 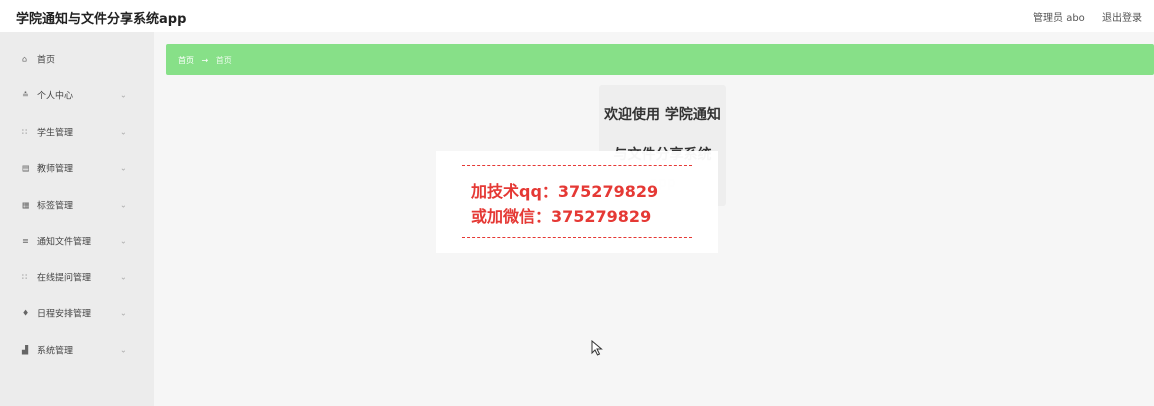 I want to click on location-icon: ♦, so click(x=26, y=313).